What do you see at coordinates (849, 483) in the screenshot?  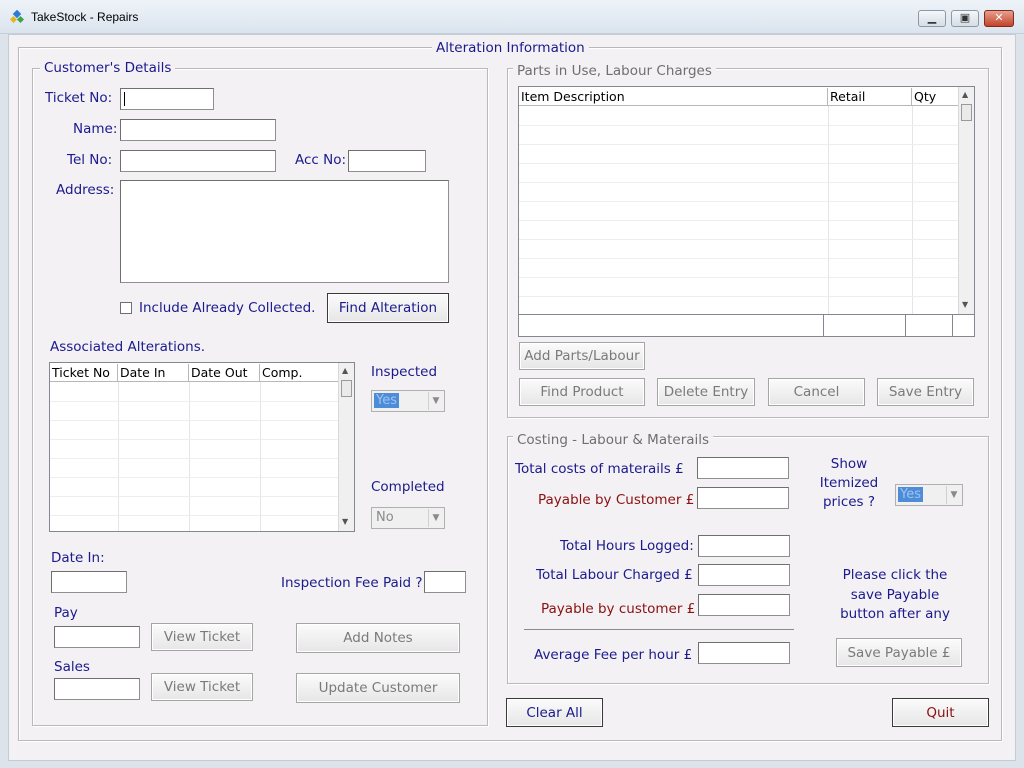 I see `show-itemized-label: Show Itemized prices ?` at bounding box center [849, 483].